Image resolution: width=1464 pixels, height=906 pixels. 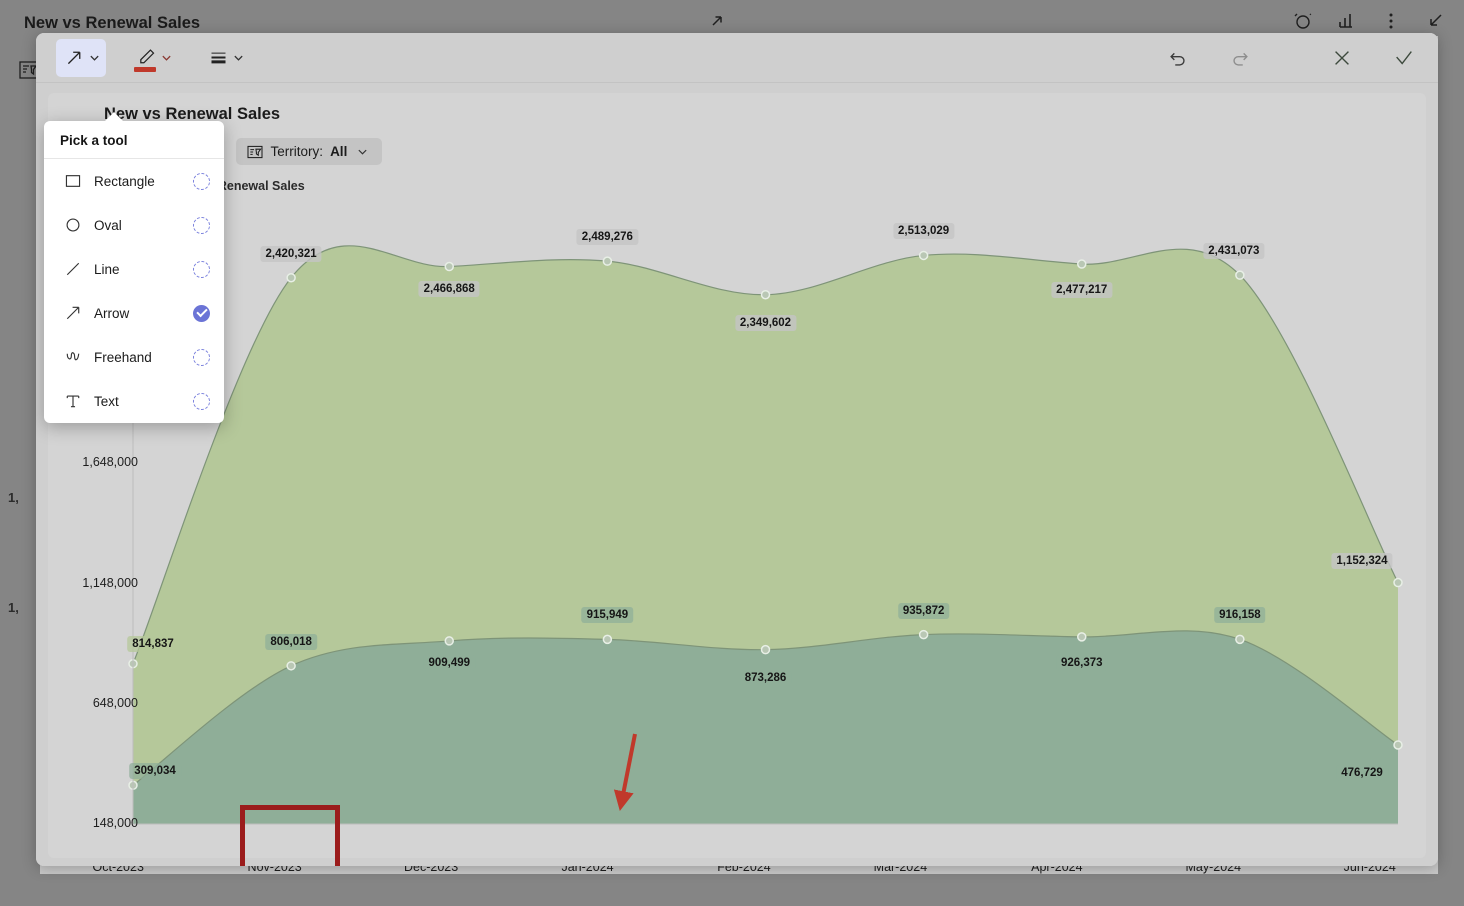 I want to click on tool-menu-label: Oval, so click(x=108, y=225).